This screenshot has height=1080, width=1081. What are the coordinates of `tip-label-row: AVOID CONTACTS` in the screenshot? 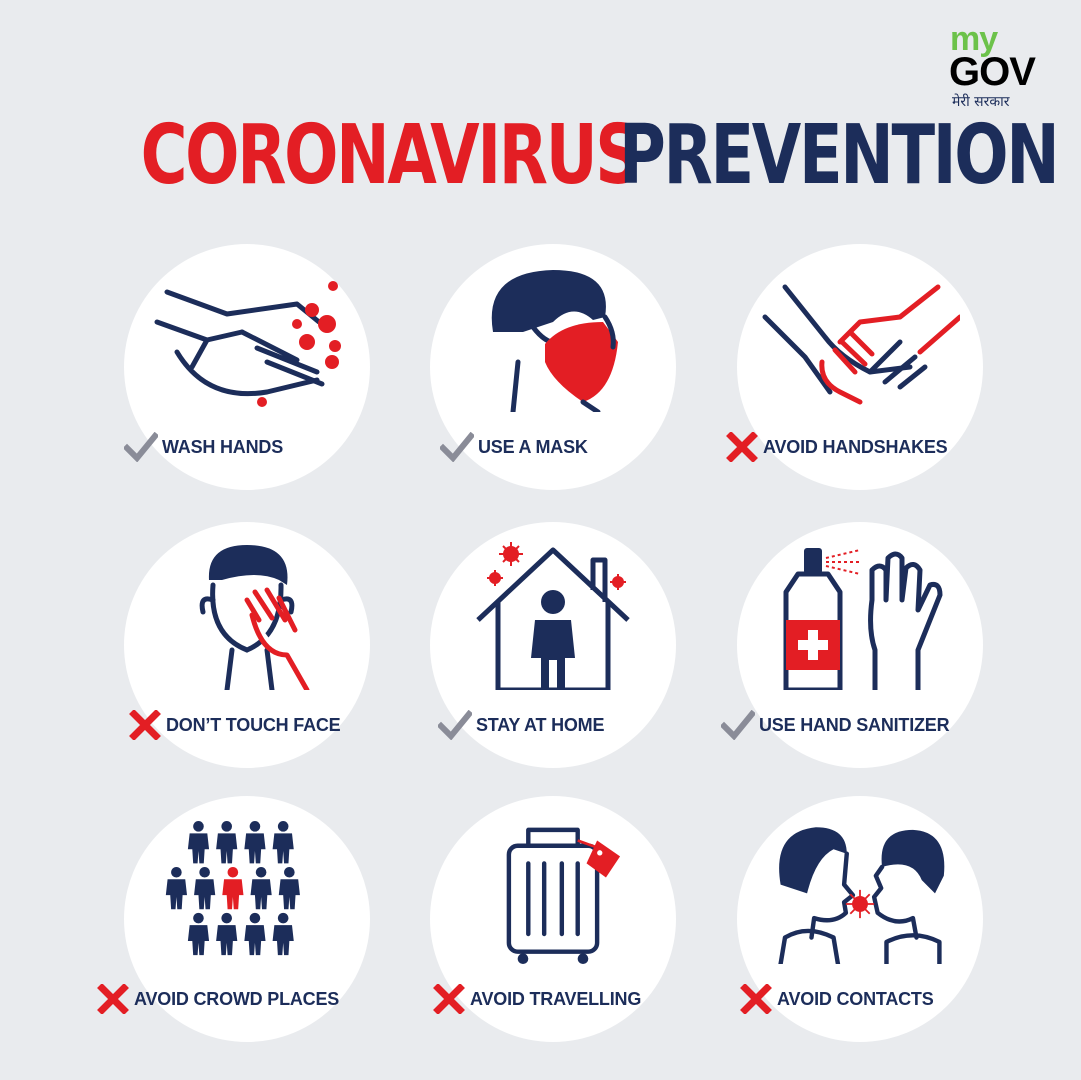 It's located at (836, 999).